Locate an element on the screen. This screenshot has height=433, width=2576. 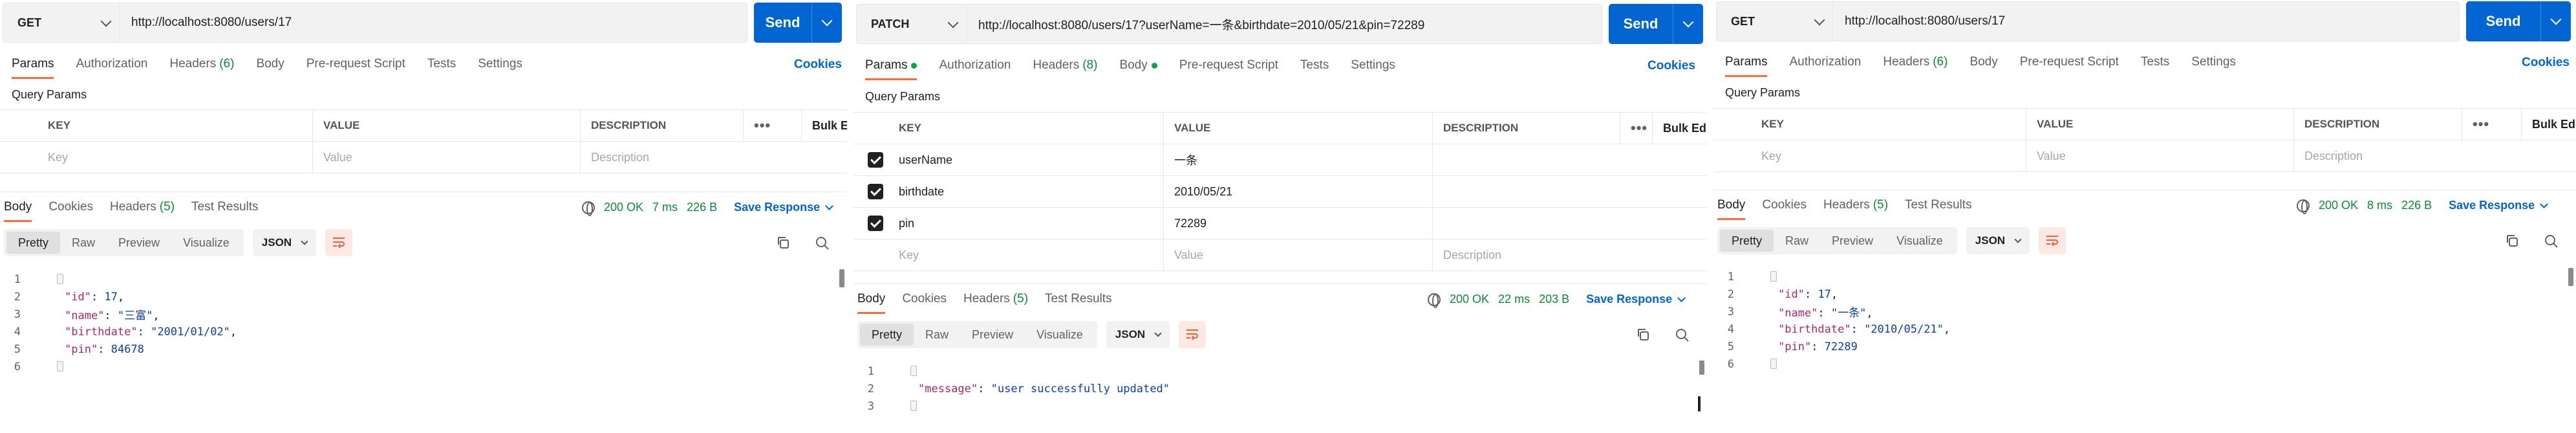
param-key-cell: birthdate is located at coordinates (1008, 192).